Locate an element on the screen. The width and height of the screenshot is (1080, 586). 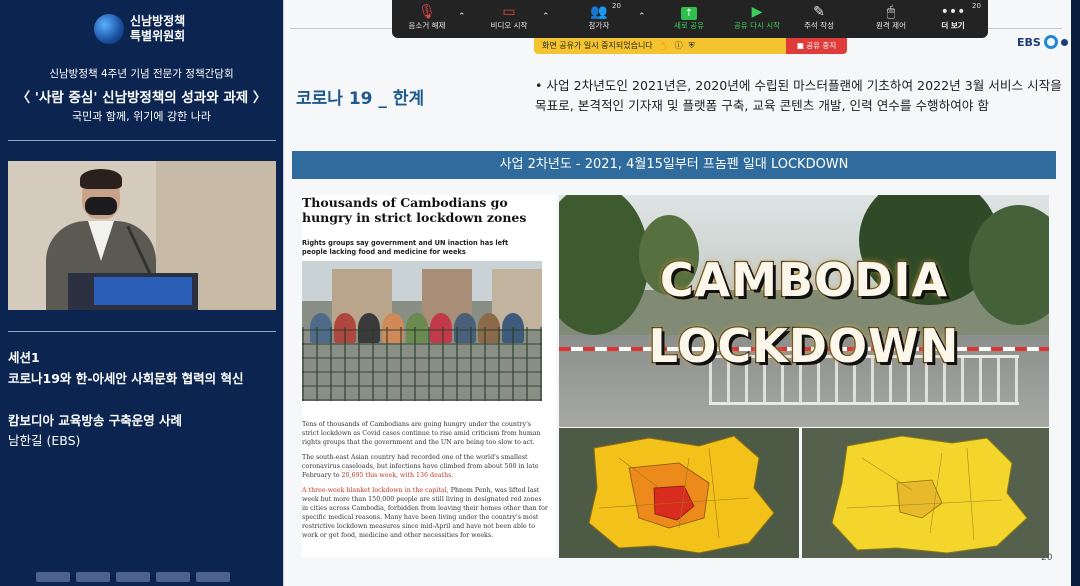
share-paused-message: 화면 공유가 일시 중지되었습니다 ✋ ⓘ ⛨ is located at coordinates (660, 46).